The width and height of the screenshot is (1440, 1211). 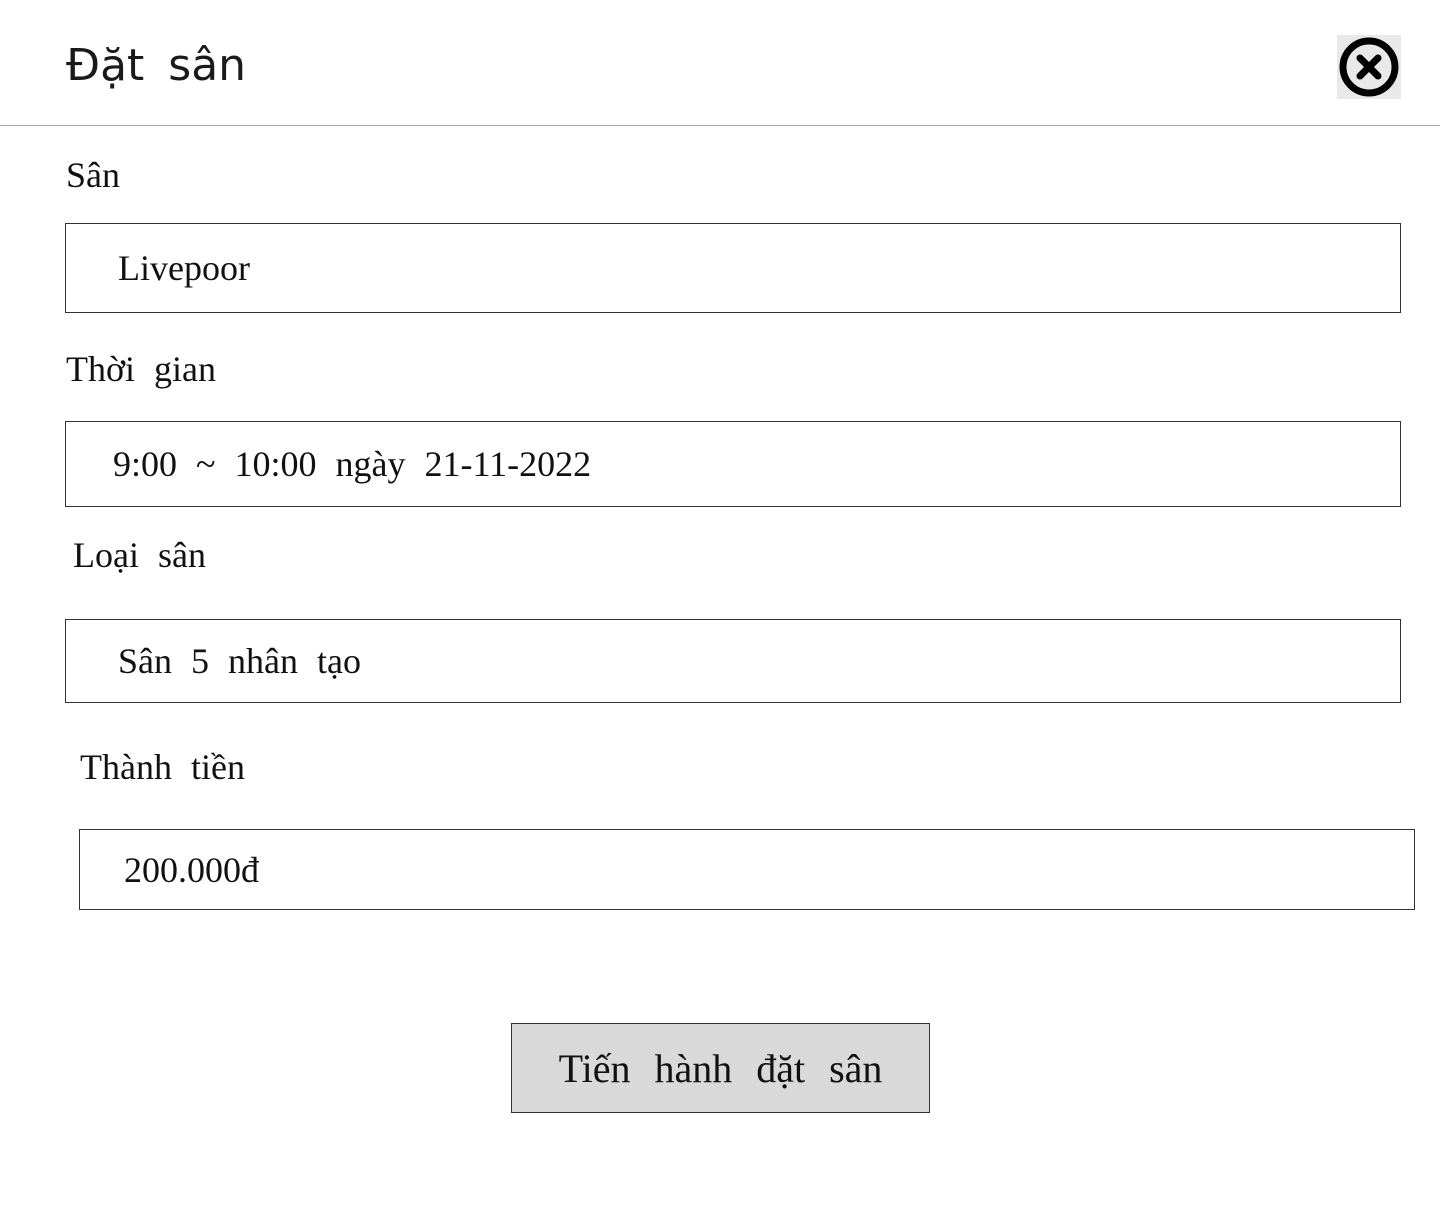 What do you see at coordinates (733, 268) in the screenshot?
I see `san-field: Livepoor` at bounding box center [733, 268].